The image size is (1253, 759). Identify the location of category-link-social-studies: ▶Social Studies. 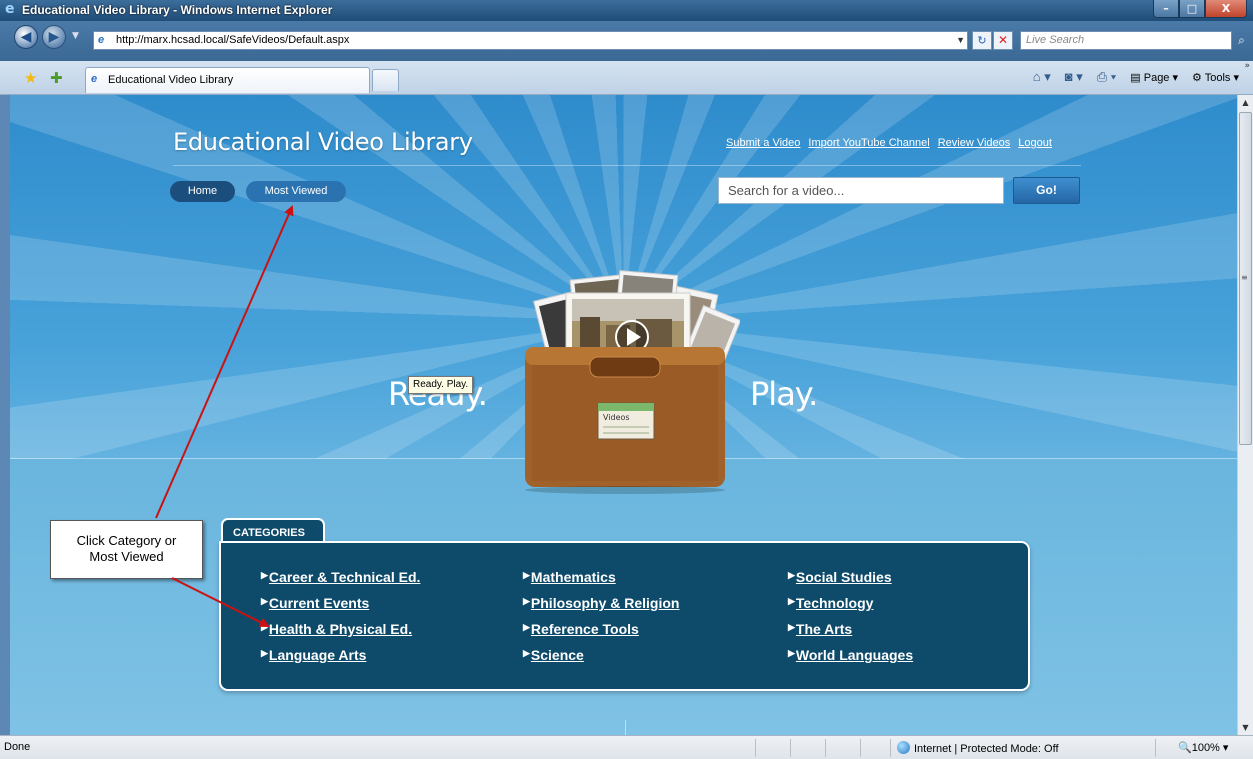
(850, 582).